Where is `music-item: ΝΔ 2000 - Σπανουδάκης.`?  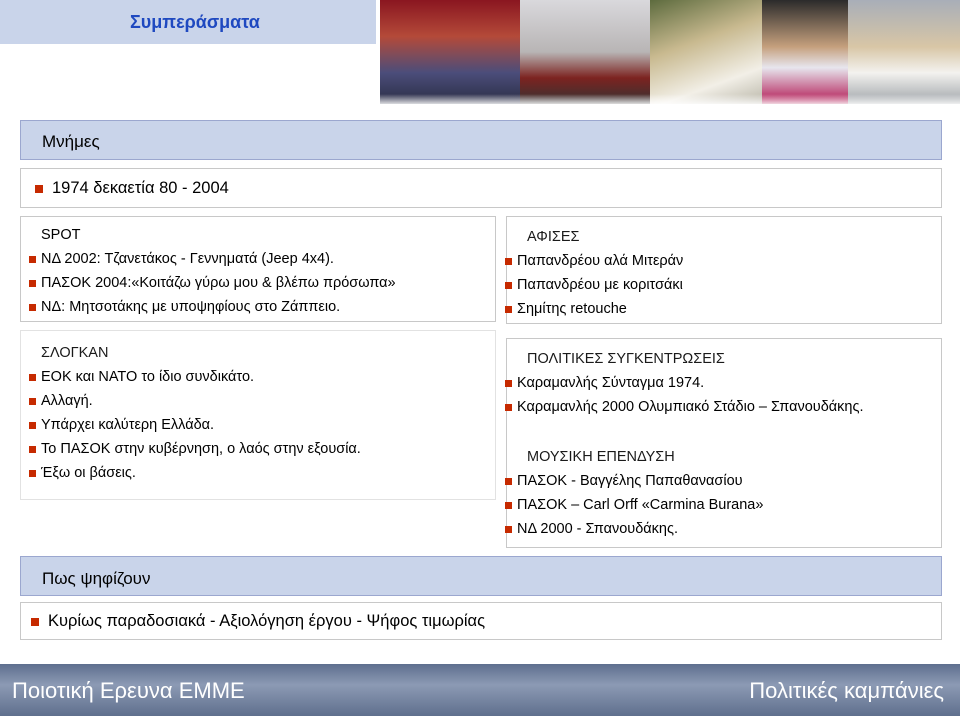 music-item: ΝΔ 2000 - Σπανουδάκης. is located at coordinates (591, 529).